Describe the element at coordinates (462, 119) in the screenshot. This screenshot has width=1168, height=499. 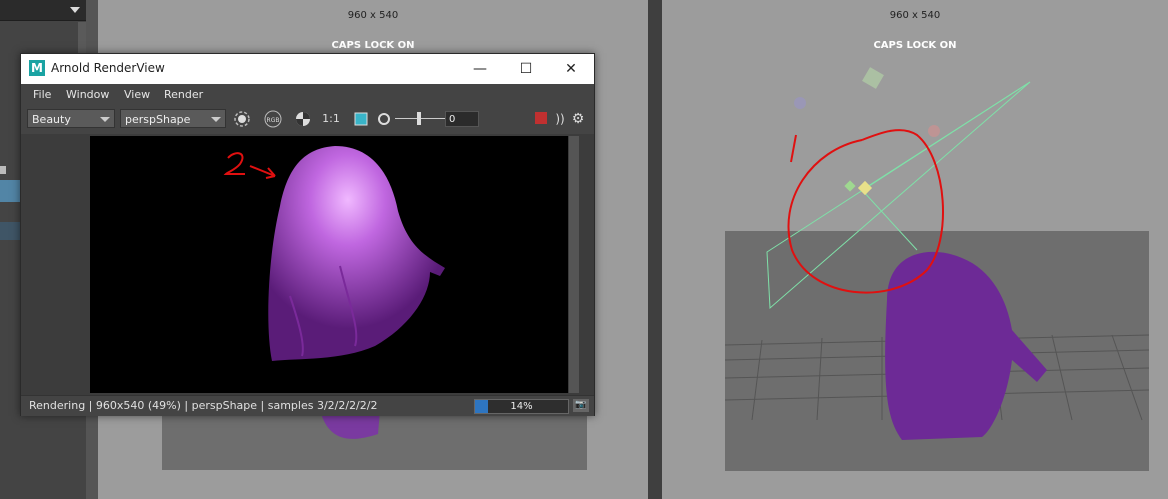
I see `exposure-input: 0` at that location.